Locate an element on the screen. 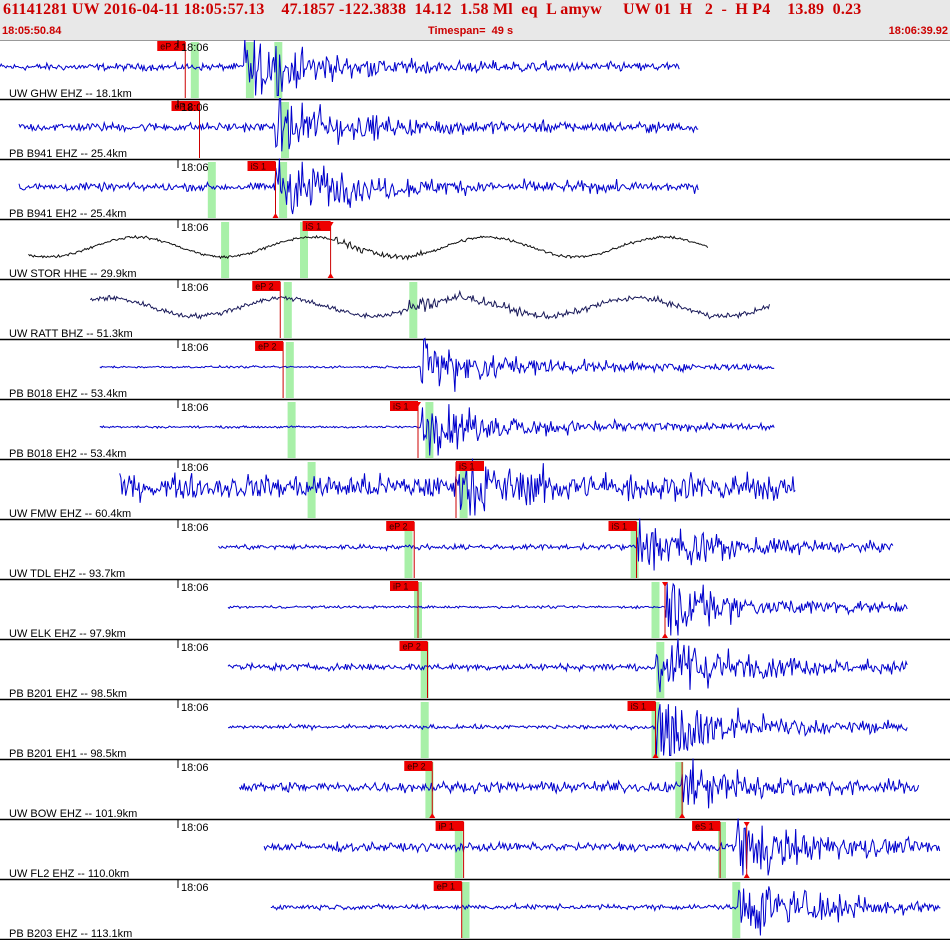 This screenshot has width=950, height=940. trace-row: eP 2 18:06 UW BOW EHZ -- 101.9km is located at coordinates (475, 789).